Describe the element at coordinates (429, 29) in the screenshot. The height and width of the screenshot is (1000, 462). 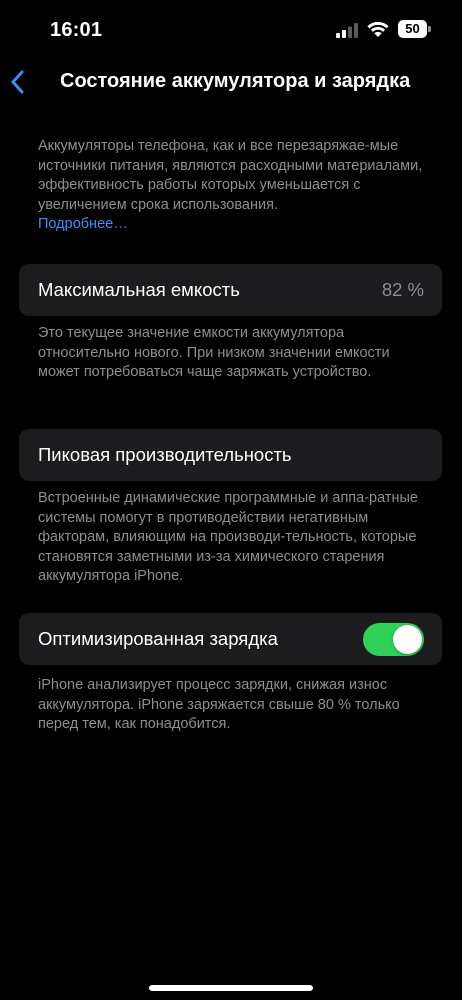
I see `battery-tip` at that location.